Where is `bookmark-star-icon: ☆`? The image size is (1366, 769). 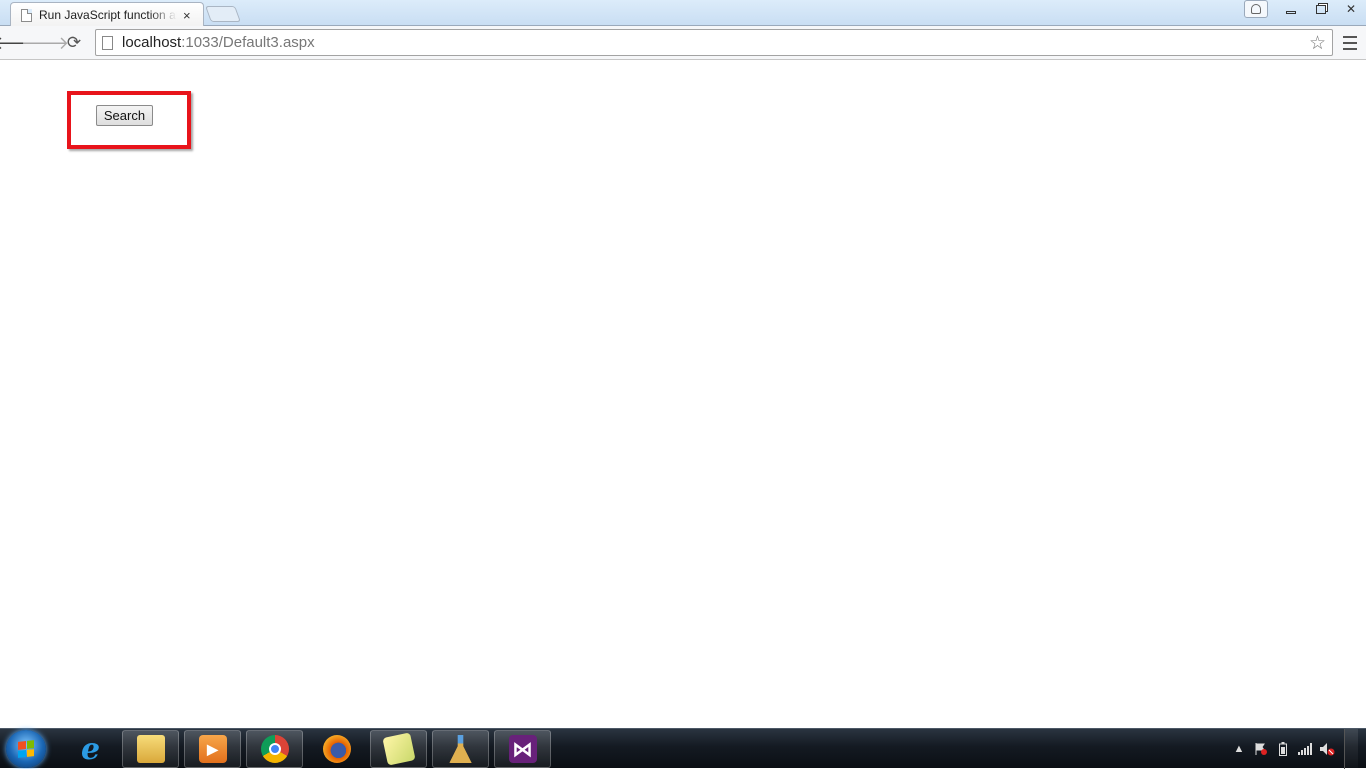
bookmark-star-icon: ☆ is located at coordinates (1317, 43).